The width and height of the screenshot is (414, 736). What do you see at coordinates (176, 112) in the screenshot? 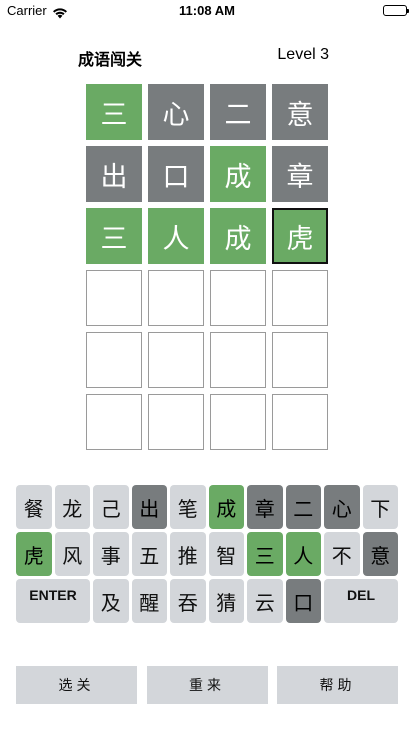
I see `grid-tile: 心` at bounding box center [176, 112].